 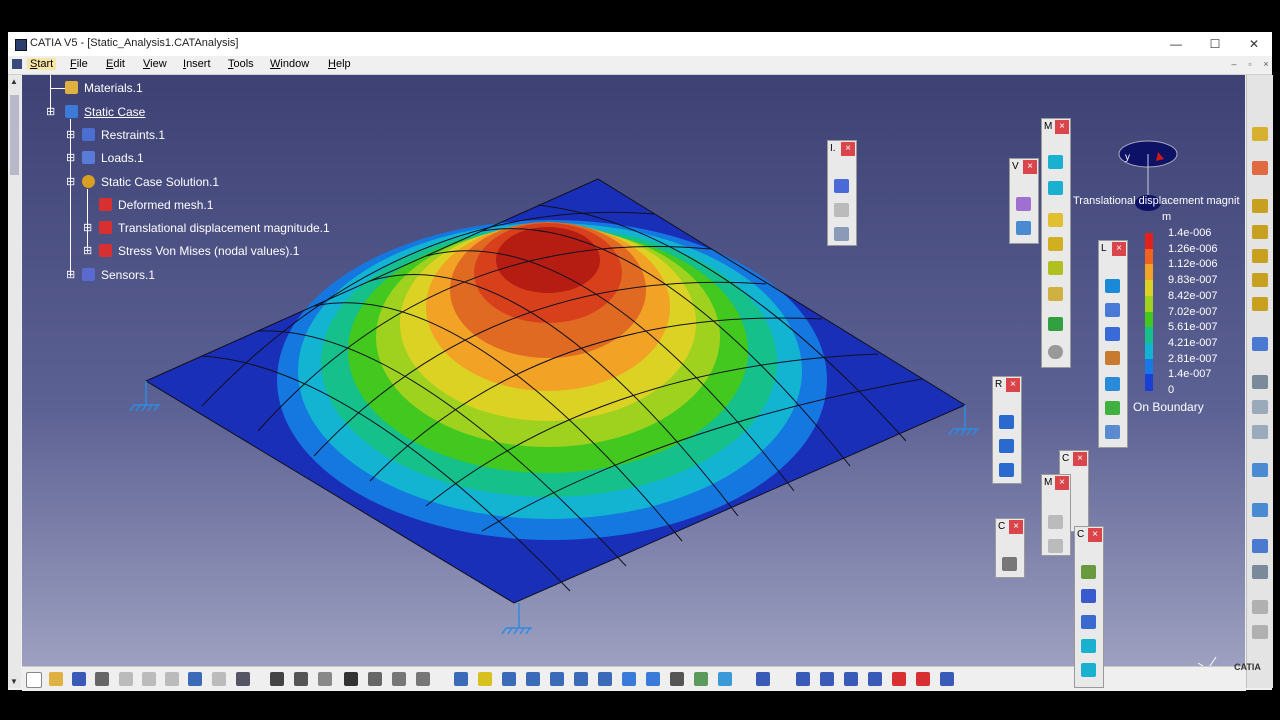 I want to click on help-icon, so click(x=677, y=679).